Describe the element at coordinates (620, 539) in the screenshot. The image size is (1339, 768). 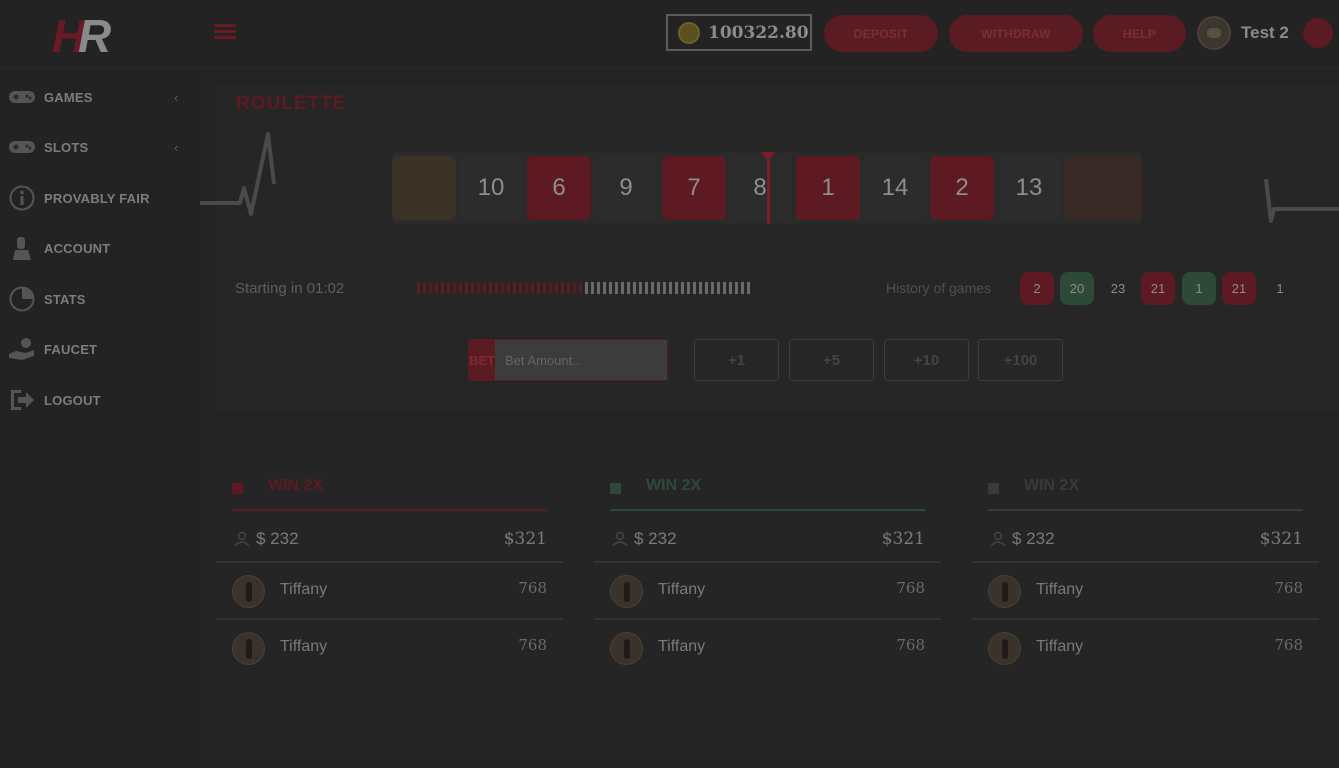
I see `user-outline-icon` at that location.